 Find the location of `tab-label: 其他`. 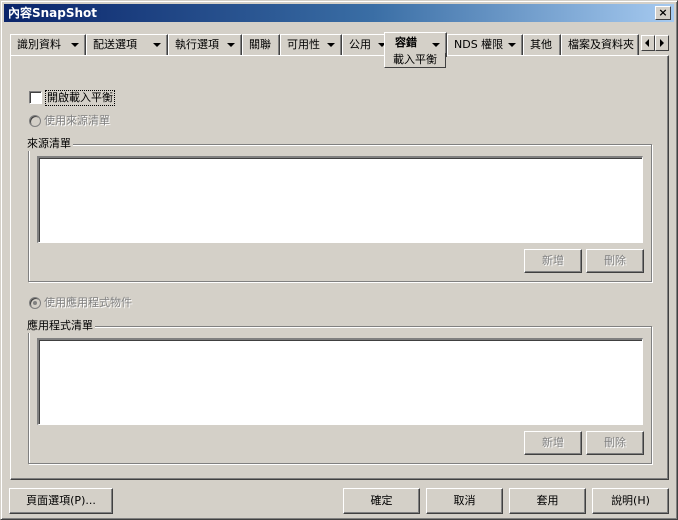

tab-label: 其他 is located at coordinates (541, 44).